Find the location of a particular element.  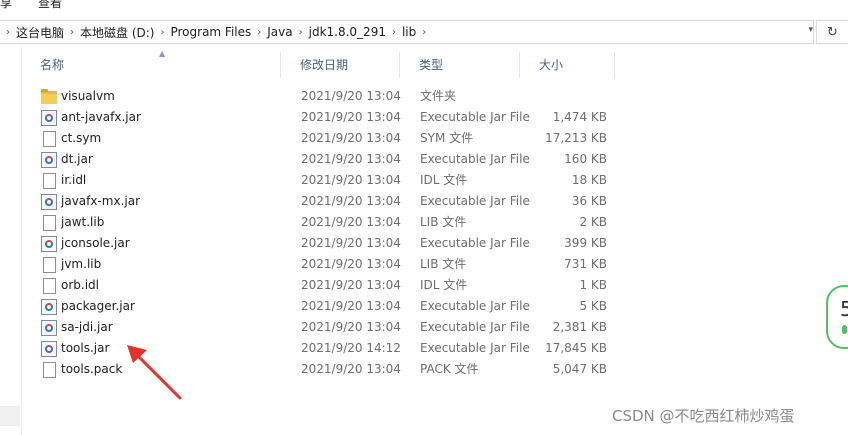

column-modified-label: 修改日期 is located at coordinates (324, 65).